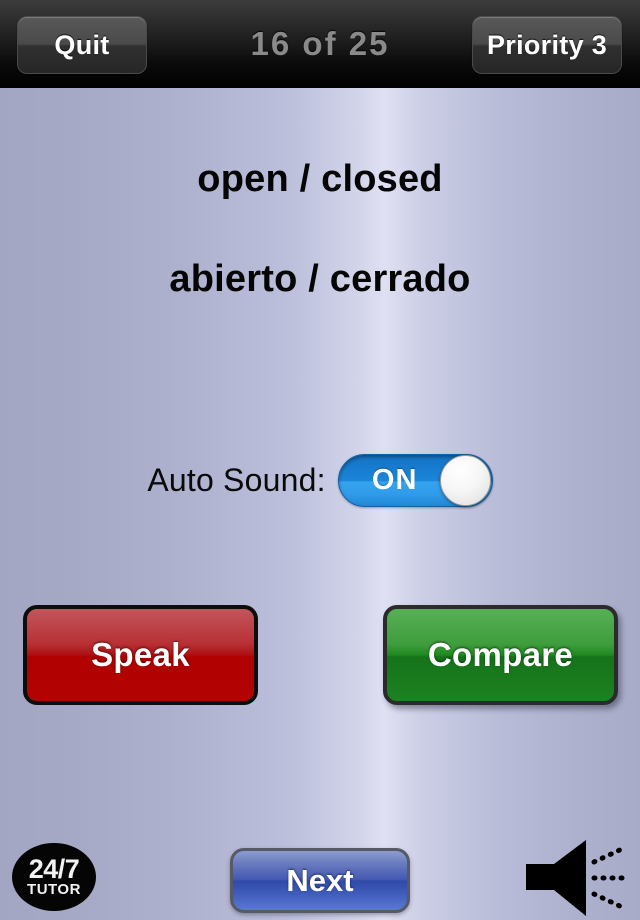 This screenshot has width=640, height=920. I want to click on priority-button: Priority 3, so click(547, 45).